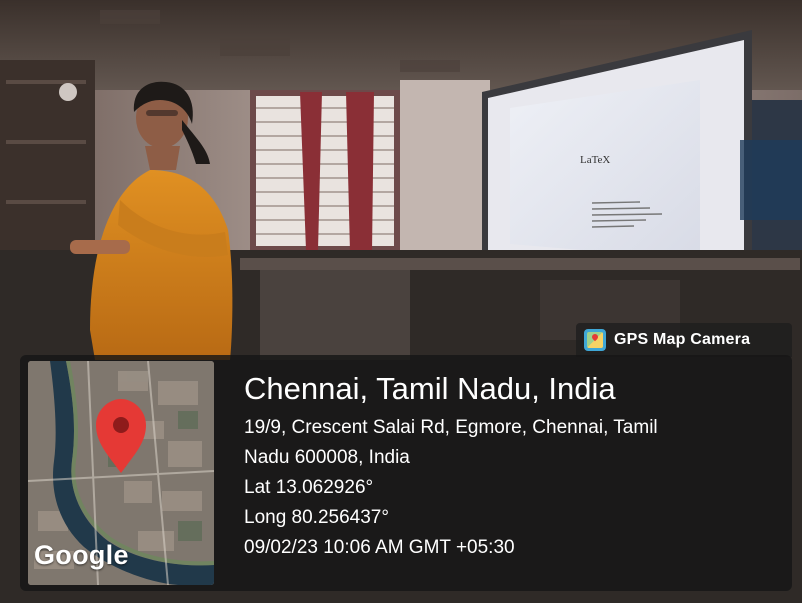  Describe the element at coordinates (327, 457) in the screenshot. I see `address-line-2: Nadu 600008, India` at that location.